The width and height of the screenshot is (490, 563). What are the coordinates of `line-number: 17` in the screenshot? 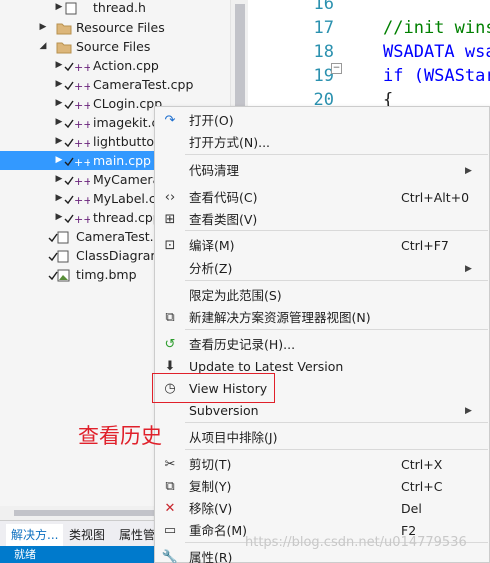 It's located at (323, 28).